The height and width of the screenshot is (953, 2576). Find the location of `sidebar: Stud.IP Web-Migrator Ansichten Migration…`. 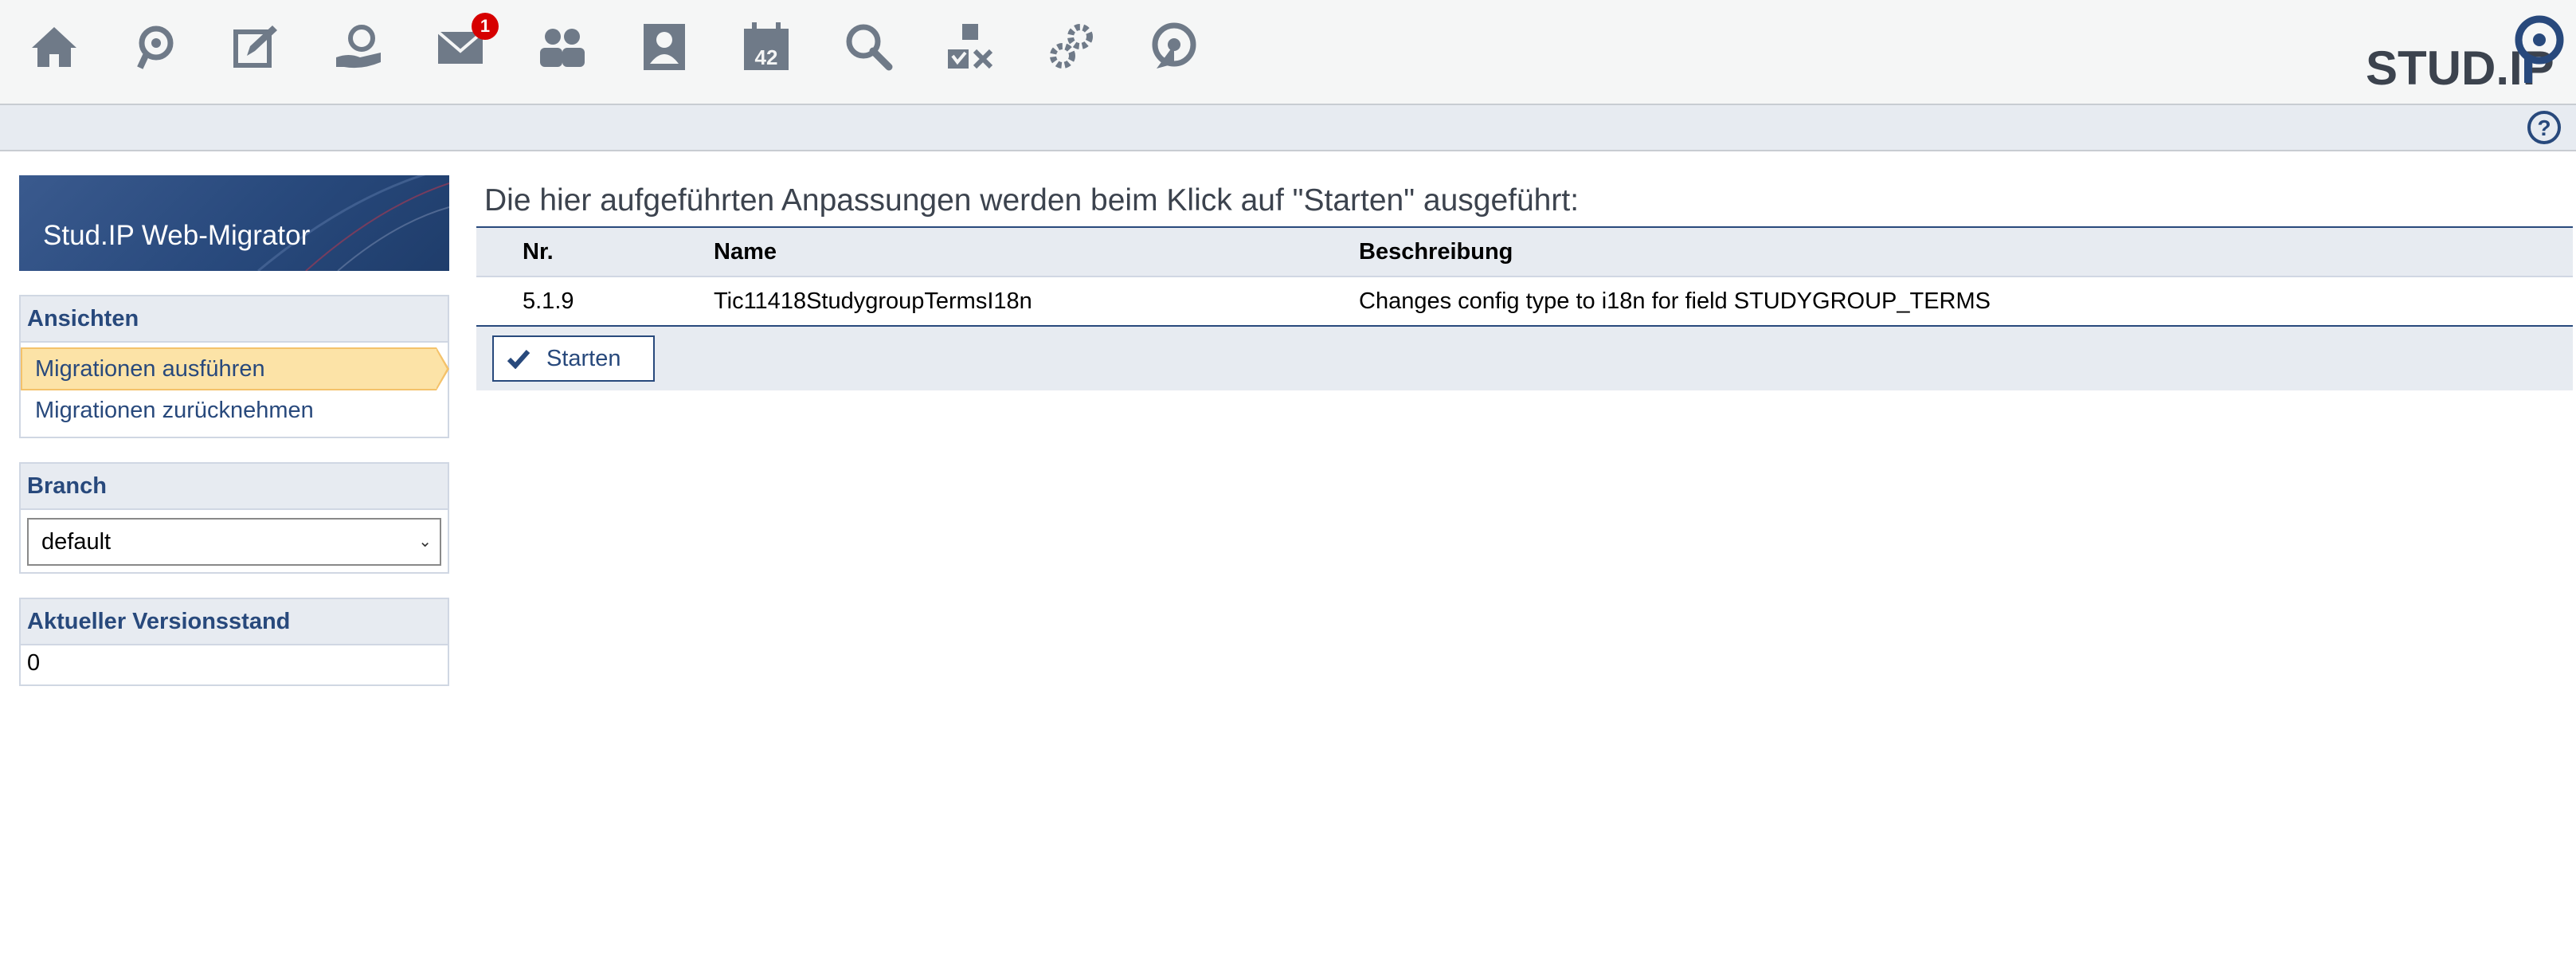

sidebar: Stud.IP Web-Migrator Ansichten Migration… is located at coordinates (234, 430).